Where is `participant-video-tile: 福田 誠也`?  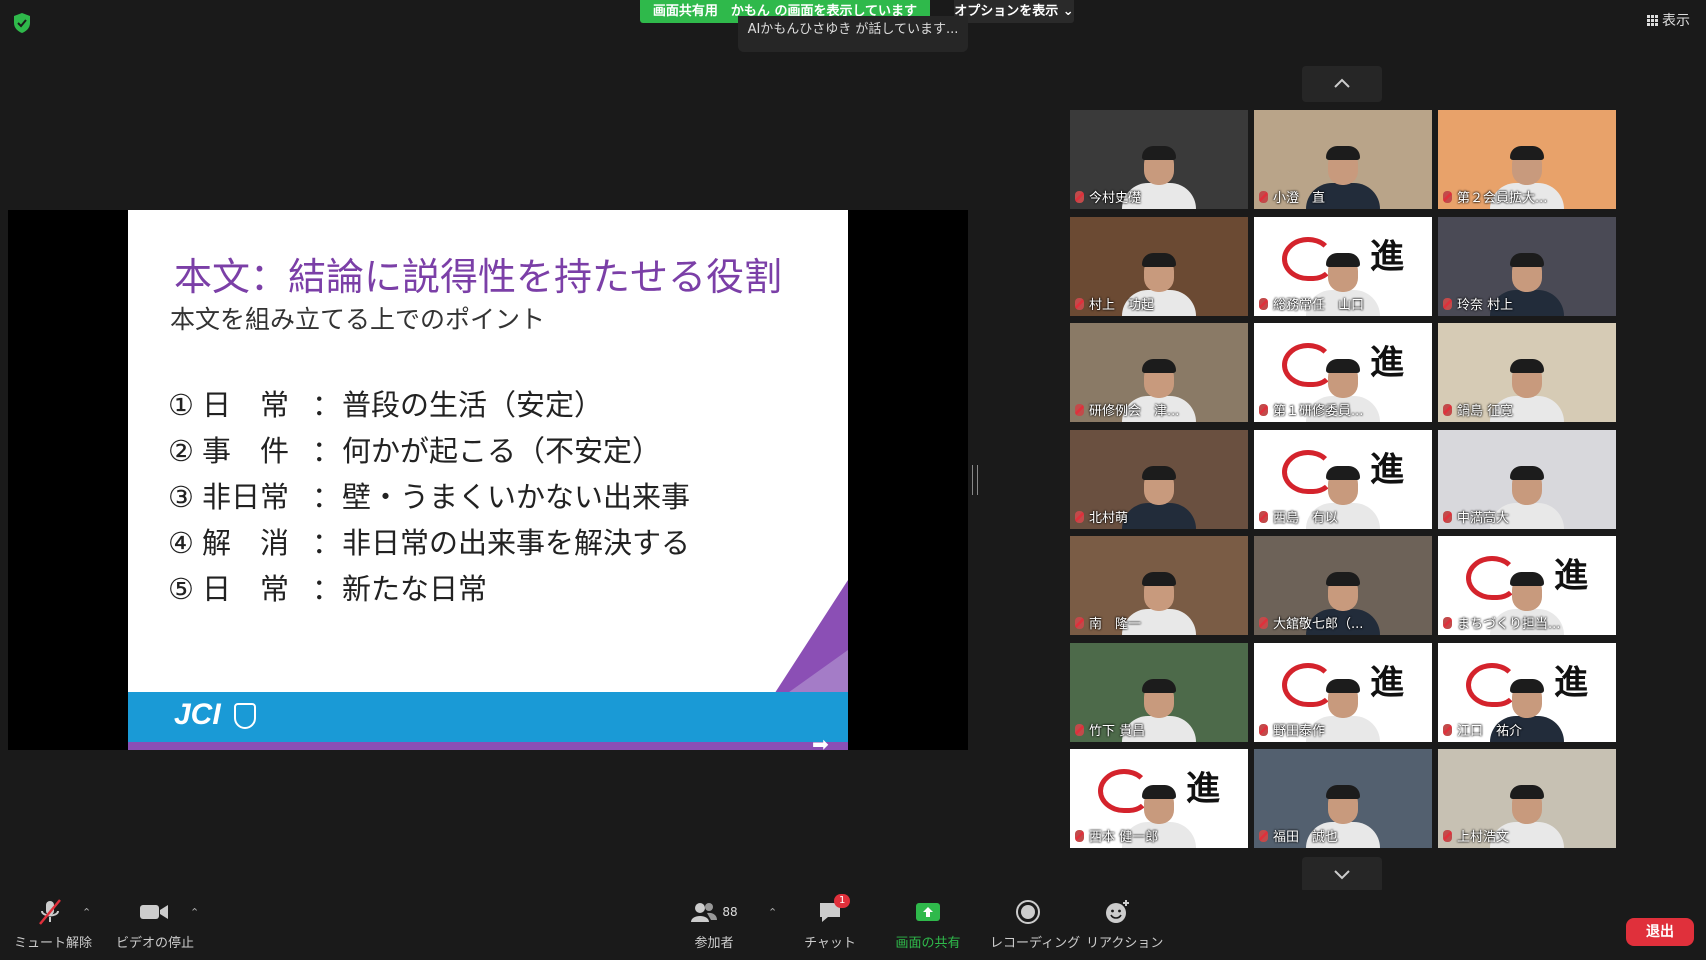
participant-video-tile: 福田 誠也 is located at coordinates (1343, 798).